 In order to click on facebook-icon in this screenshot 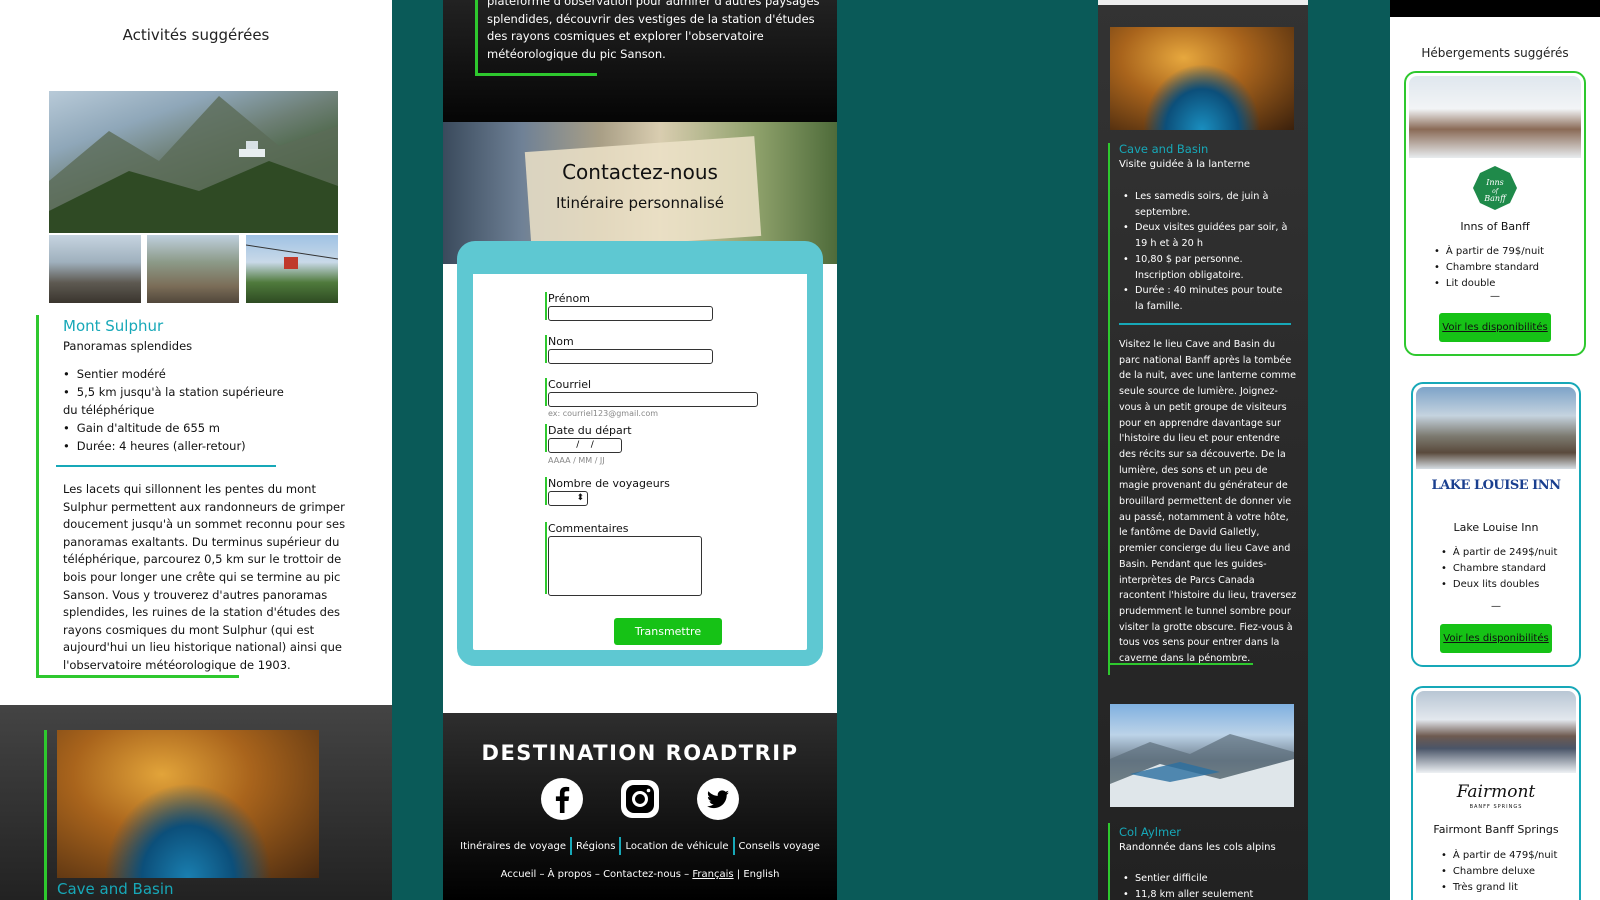, I will do `click(562, 799)`.